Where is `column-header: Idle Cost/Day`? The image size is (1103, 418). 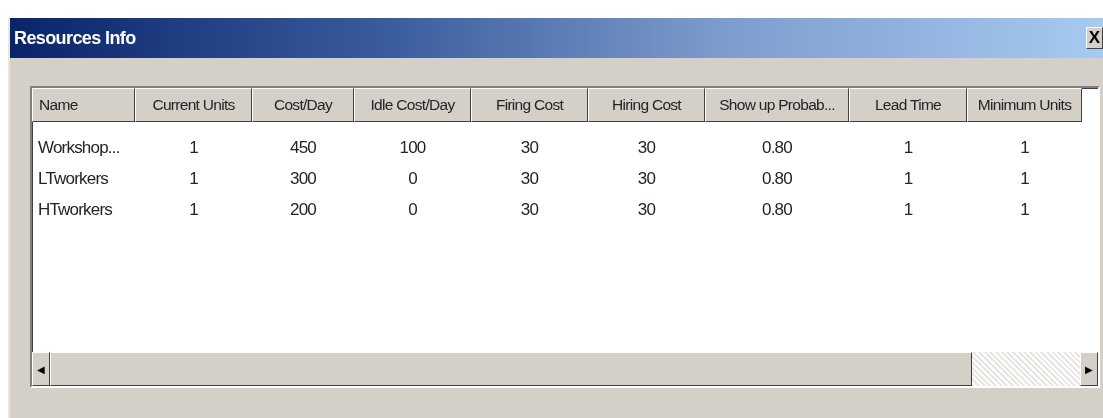
column-header: Idle Cost/Day is located at coordinates (412, 105).